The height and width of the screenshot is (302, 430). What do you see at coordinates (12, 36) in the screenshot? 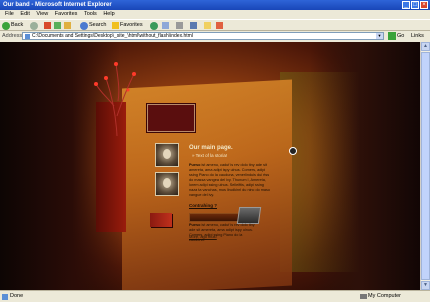
I see `address-label: Address` at bounding box center [12, 36].